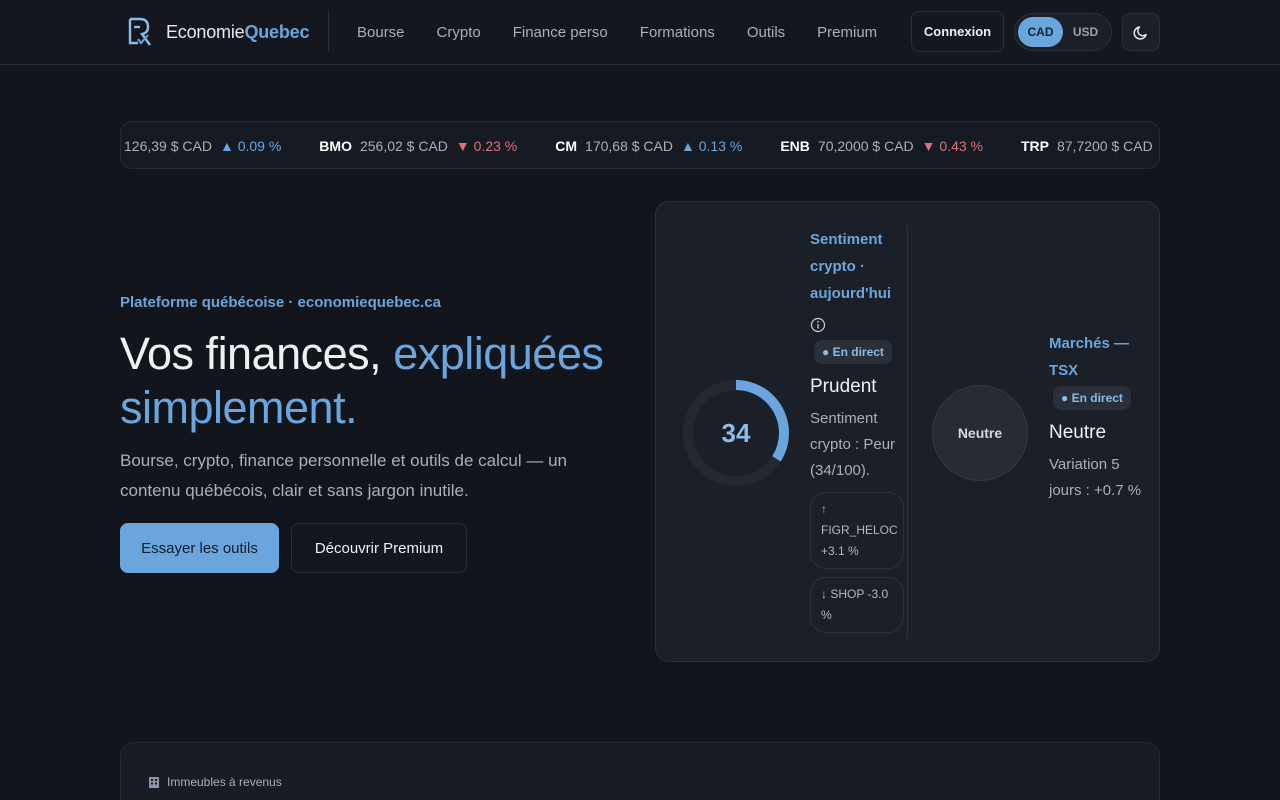 This screenshot has width=1280, height=800. What do you see at coordinates (1040, 32) in the screenshot?
I see `currency-option-cad: CAD` at bounding box center [1040, 32].